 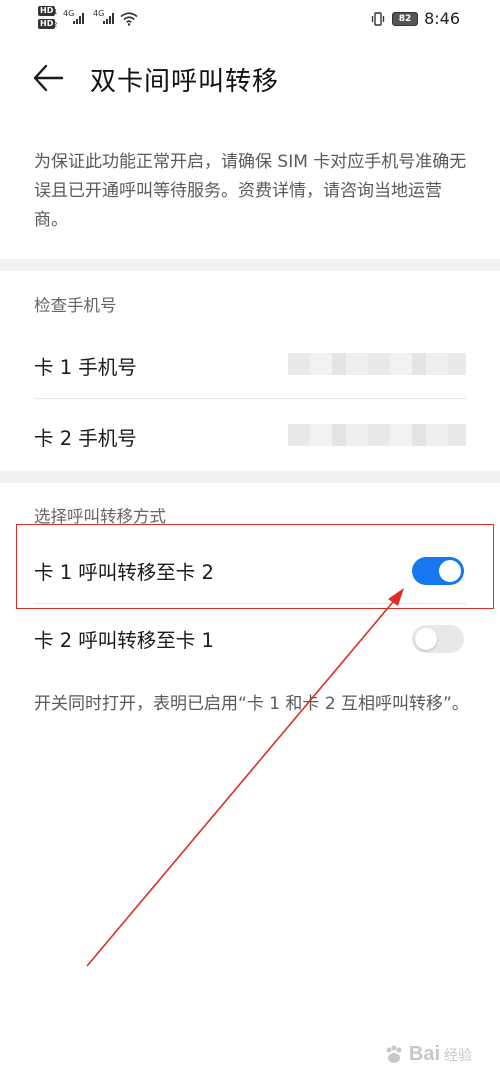 I want to click on forward-card1-to-card2-toggle, so click(x=438, y=571).